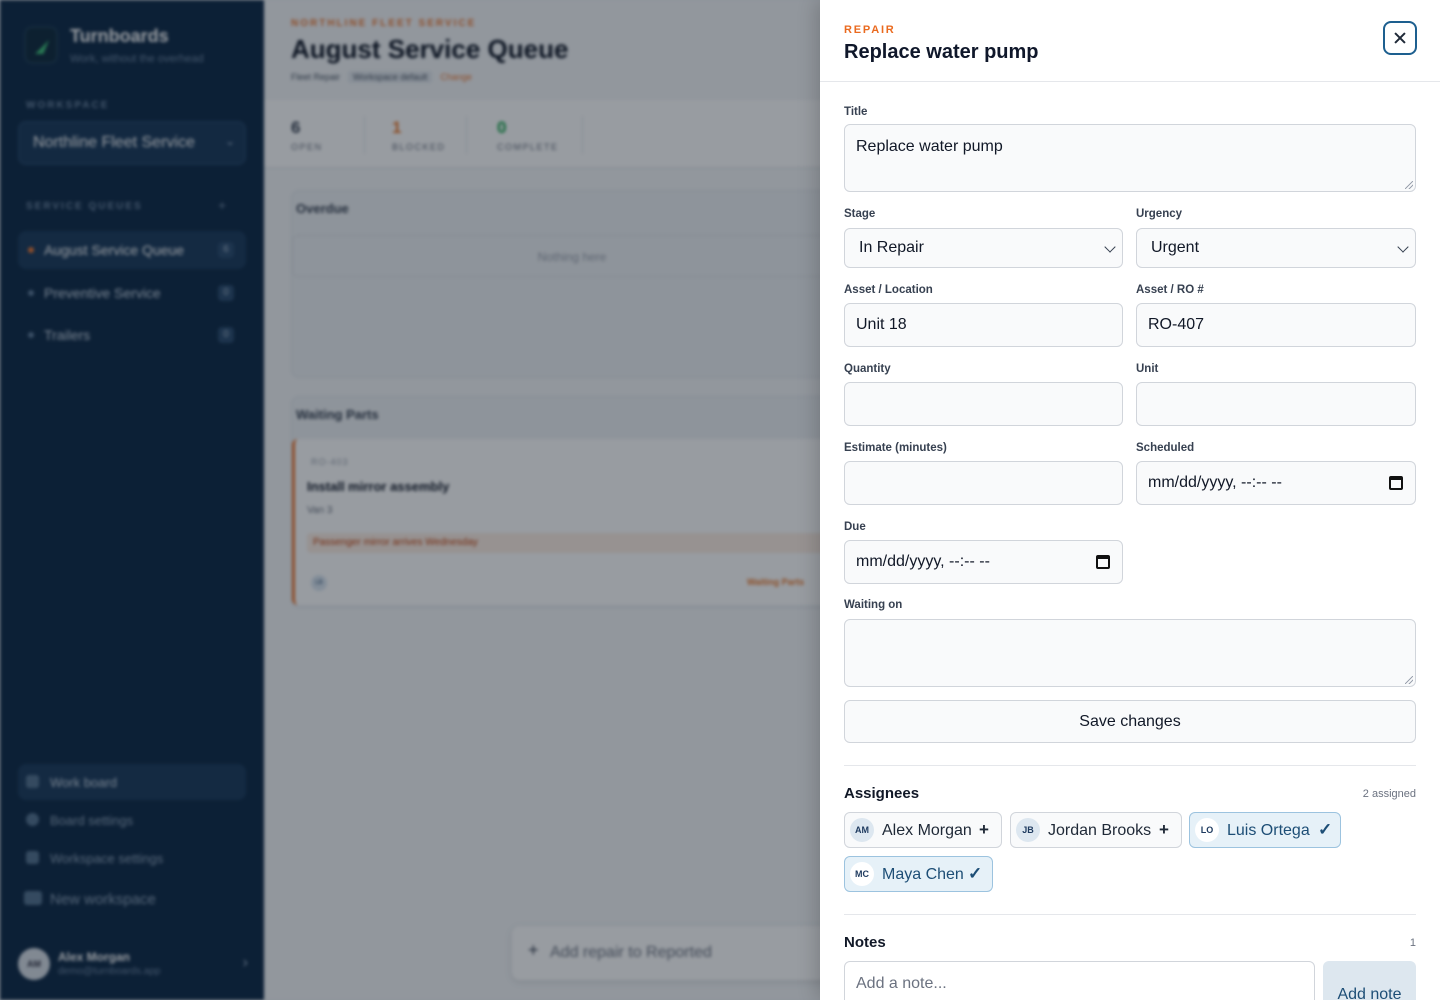 The width and height of the screenshot is (1440, 1000). What do you see at coordinates (1276, 325) in the screenshot?
I see `asset-ro-field: RO-407` at bounding box center [1276, 325].